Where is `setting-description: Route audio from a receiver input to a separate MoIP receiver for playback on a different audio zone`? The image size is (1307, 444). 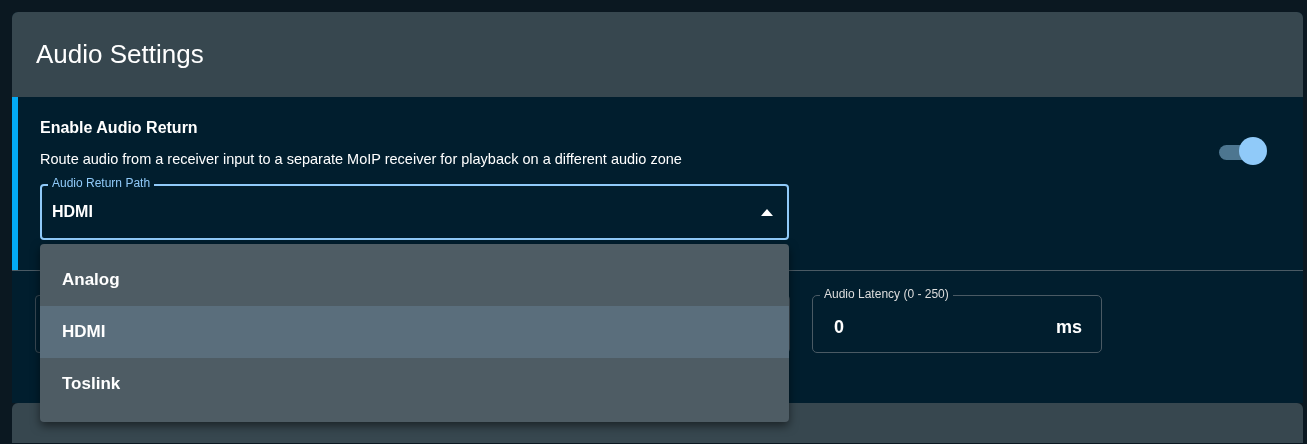
setting-description: Route audio from a receiver input to a separate MoIP receiver for playback on a different audio zone is located at coordinates (361, 159).